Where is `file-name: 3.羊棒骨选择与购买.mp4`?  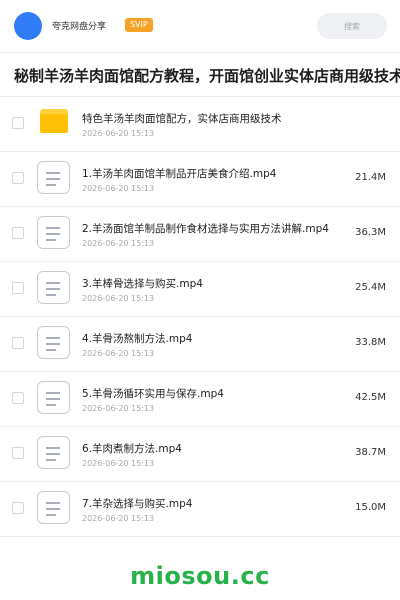 file-name: 3.羊棒骨选择与购买.mp4 is located at coordinates (142, 283).